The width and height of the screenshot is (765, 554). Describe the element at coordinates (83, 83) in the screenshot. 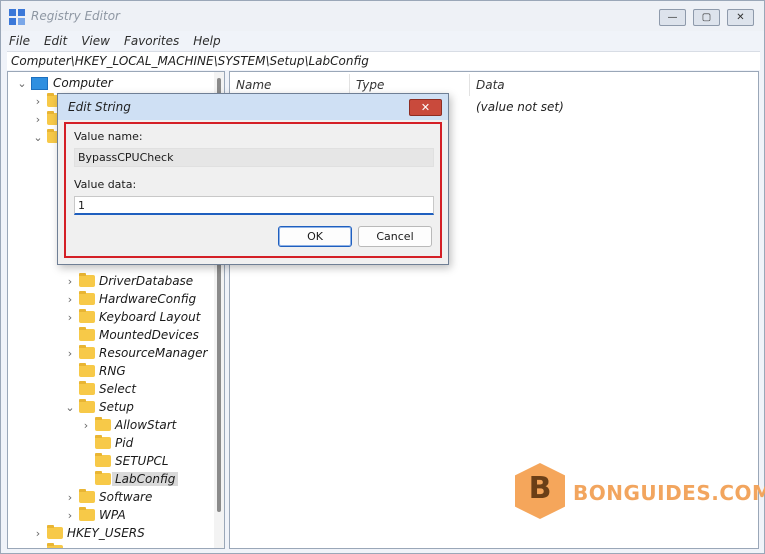

I see `tree-item-label: Computer` at that location.